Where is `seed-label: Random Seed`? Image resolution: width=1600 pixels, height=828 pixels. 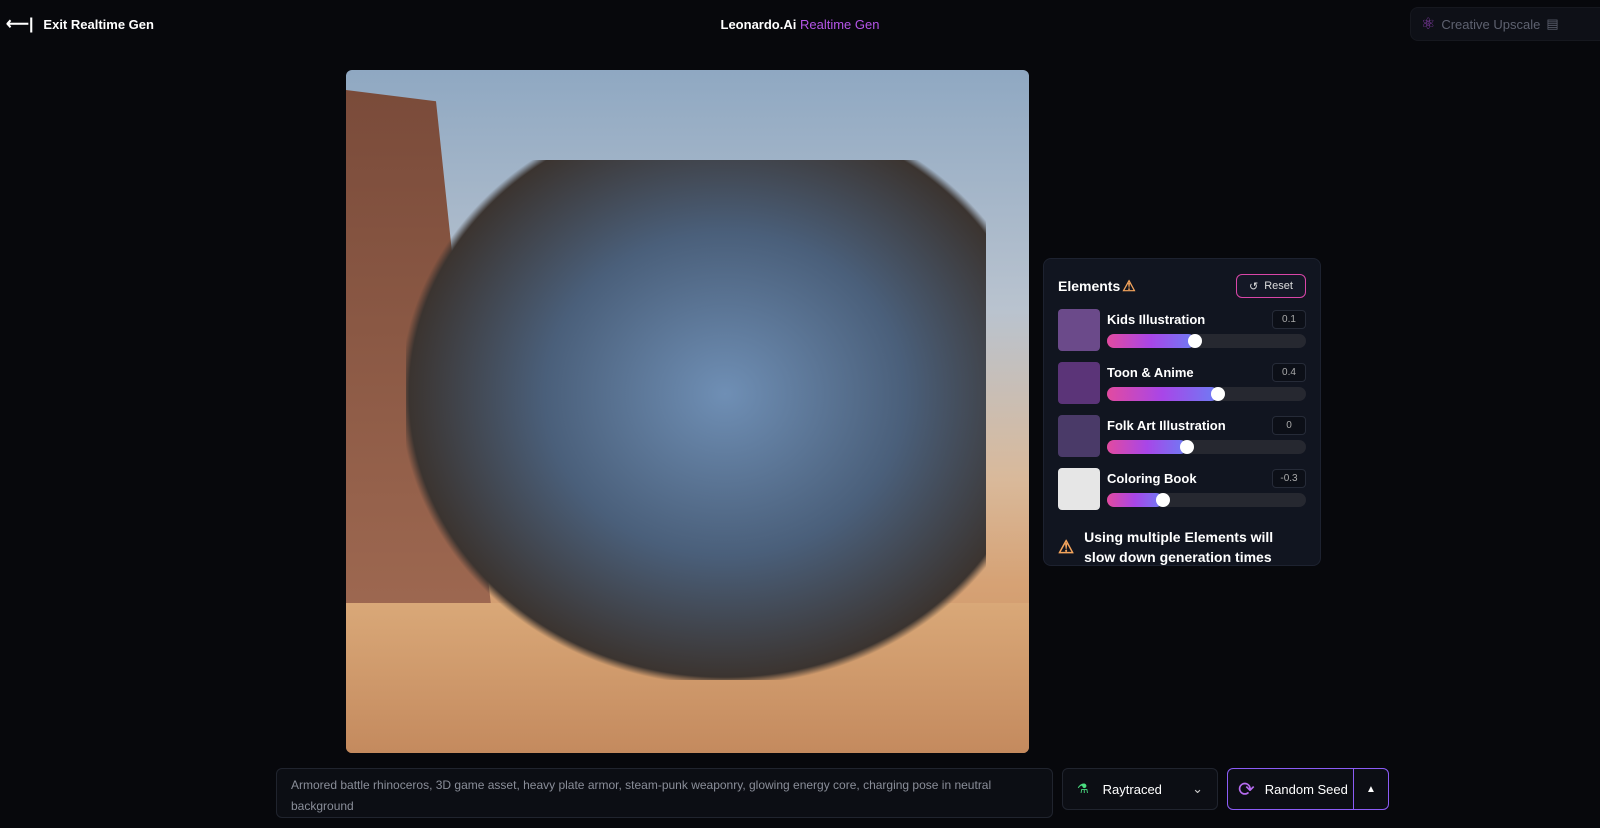
seed-label: Random Seed is located at coordinates (1306, 789).